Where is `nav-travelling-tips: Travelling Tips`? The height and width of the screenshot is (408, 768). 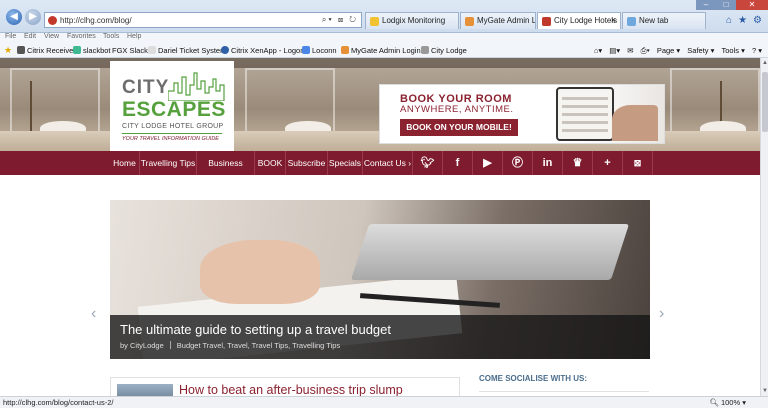
nav-travelling-tips: Travelling Tips is located at coordinates (168, 163).